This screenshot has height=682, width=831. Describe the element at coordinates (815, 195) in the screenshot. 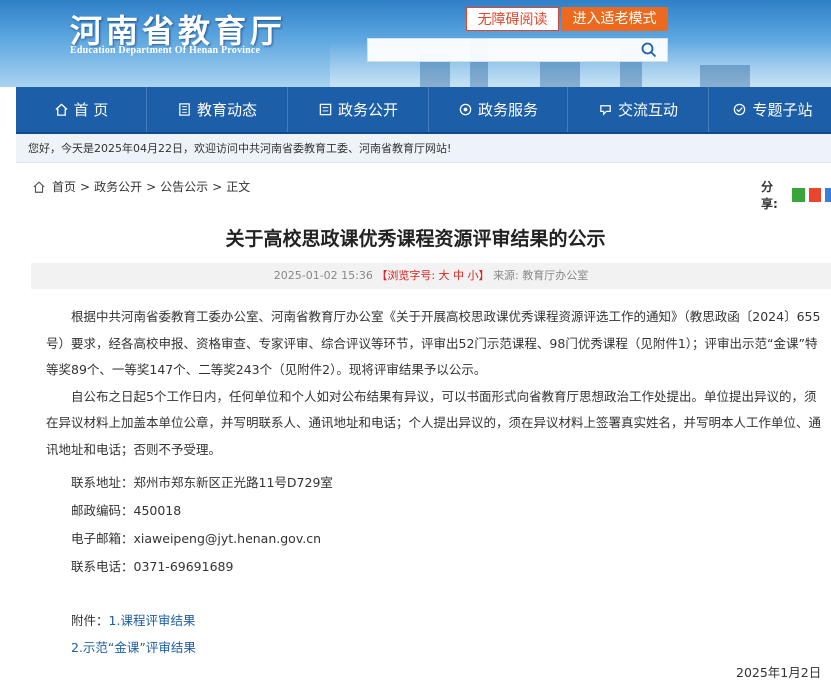

I see `weibo-share-icon` at that location.